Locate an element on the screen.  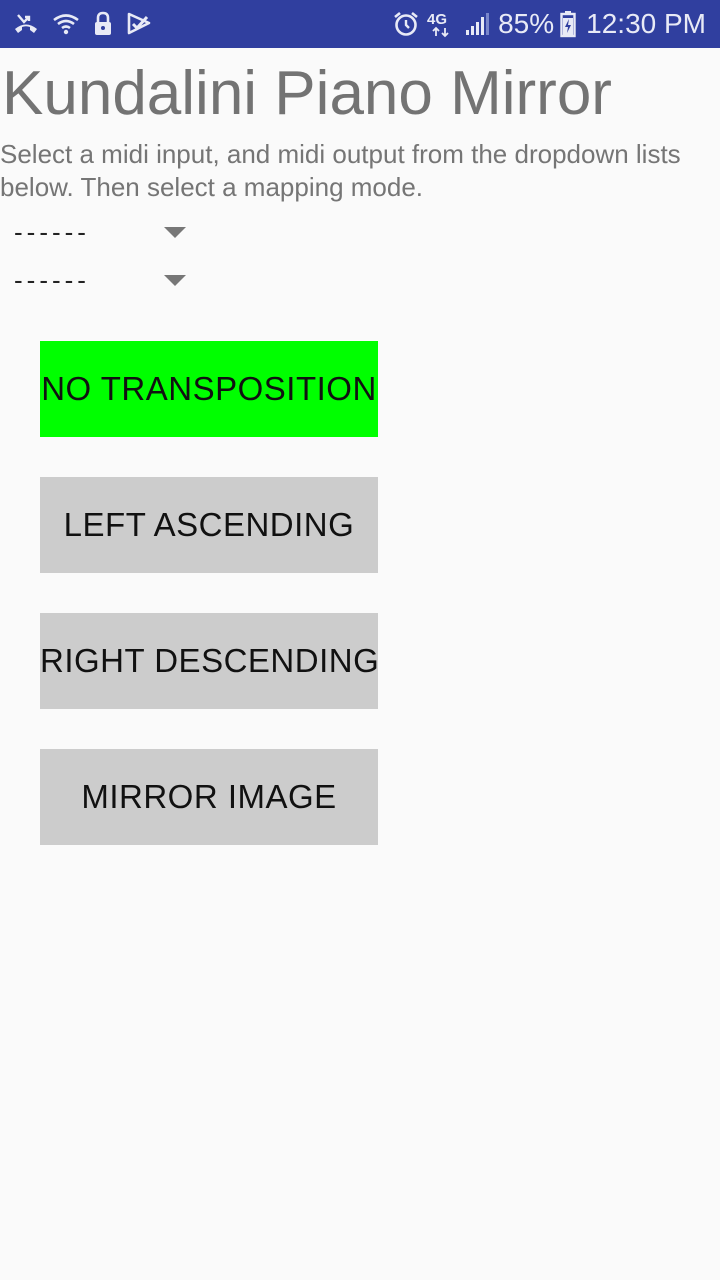
svg-text: 4G is located at coordinates (437, 19).